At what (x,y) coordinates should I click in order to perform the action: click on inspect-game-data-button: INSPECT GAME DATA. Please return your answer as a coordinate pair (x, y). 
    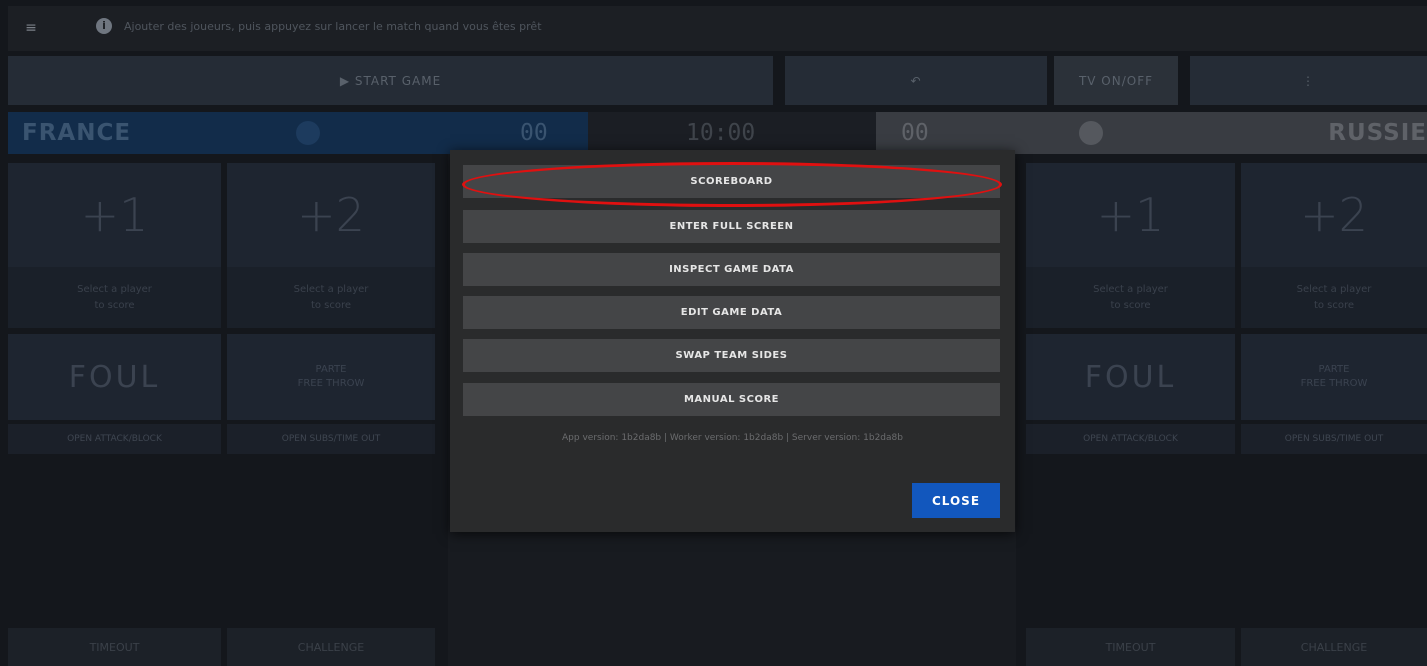
    Looking at the image, I should click on (731, 269).